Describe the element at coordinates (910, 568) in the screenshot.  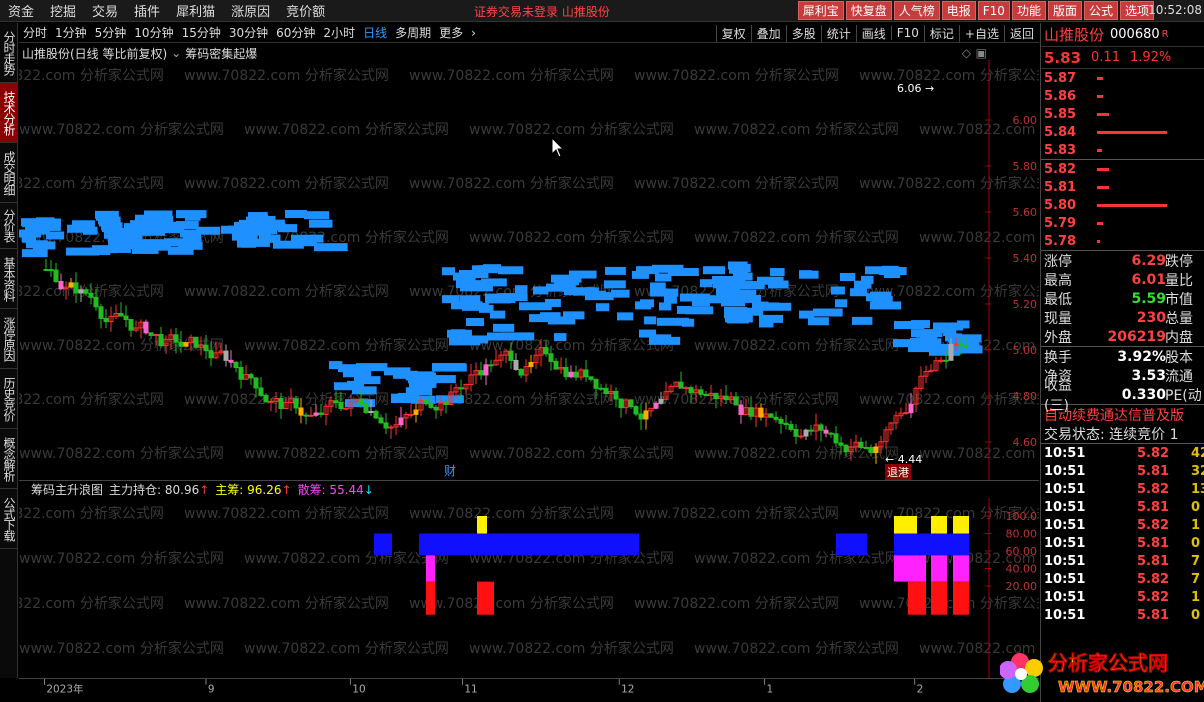
I see `magenta-block` at that location.